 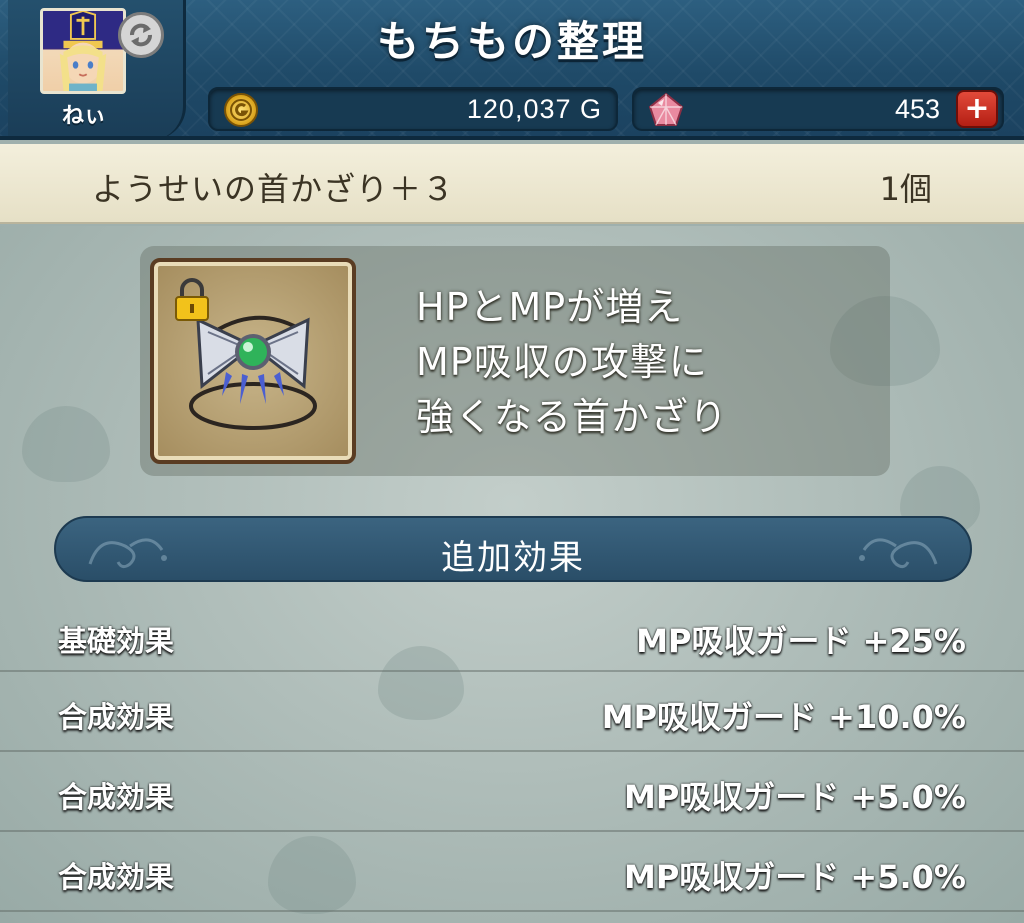 What do you see at coordinates (572, 417) in the screenshot?
I see `description-line: 強くなる首かざり` at bounding box center [572, 417].